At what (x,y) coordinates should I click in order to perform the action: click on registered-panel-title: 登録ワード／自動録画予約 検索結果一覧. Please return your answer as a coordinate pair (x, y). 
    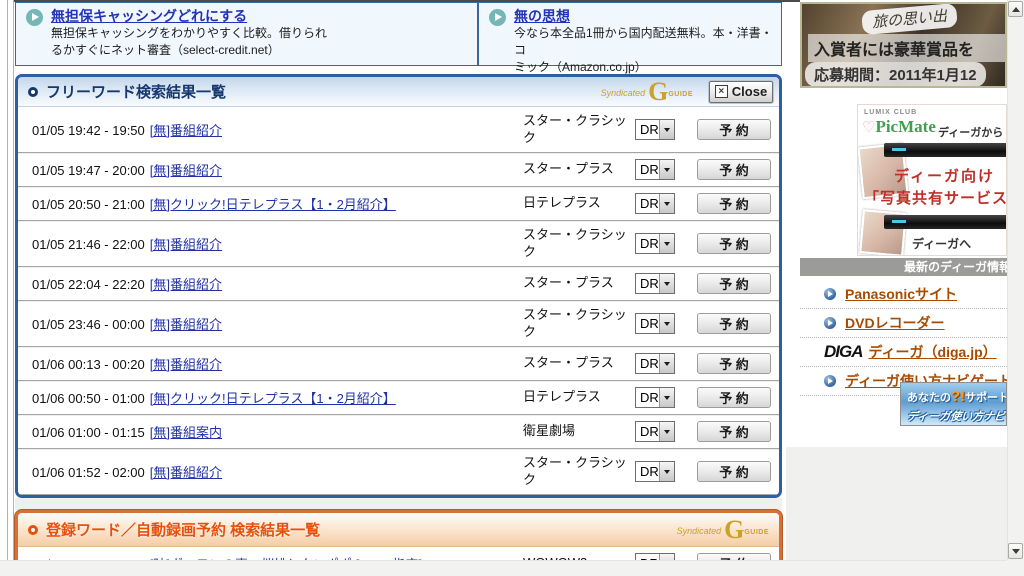
    Looking at the image, I should click on (183, 530).